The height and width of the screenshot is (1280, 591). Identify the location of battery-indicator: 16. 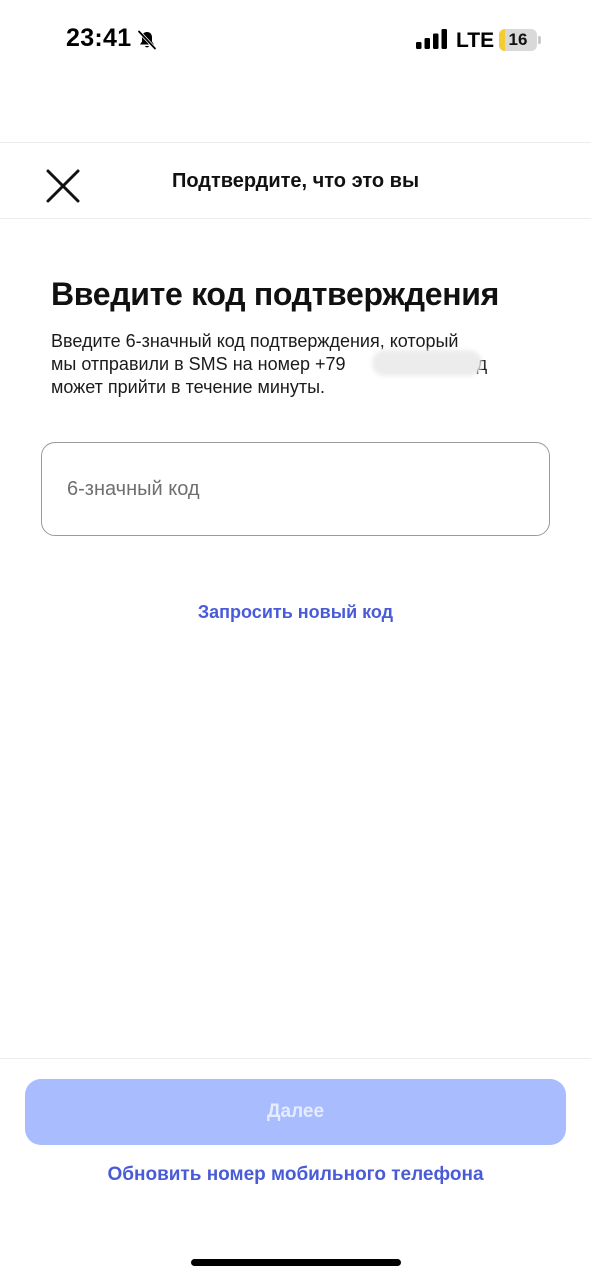
(520, 40).